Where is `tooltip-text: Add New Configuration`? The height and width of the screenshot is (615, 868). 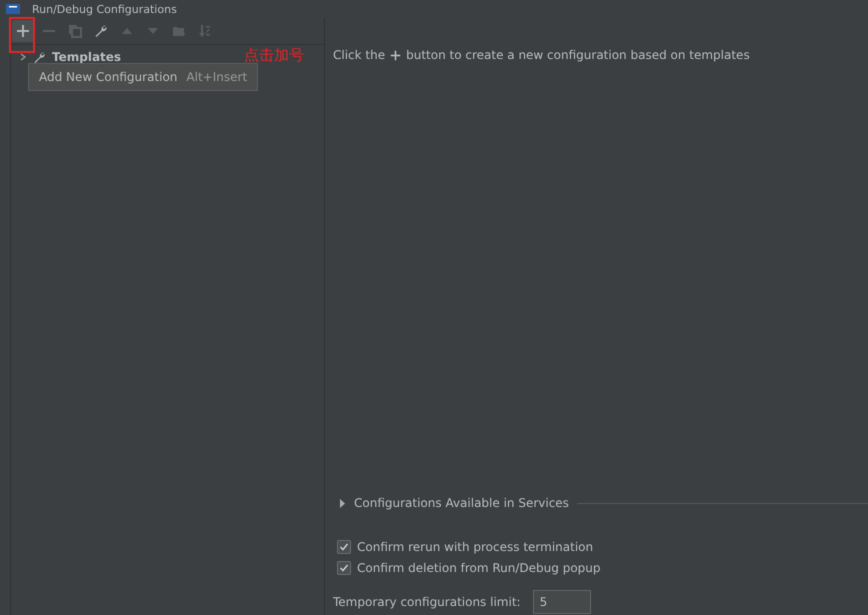 tooltip-text: Add New Configuration is located at coordinates (108, 77).